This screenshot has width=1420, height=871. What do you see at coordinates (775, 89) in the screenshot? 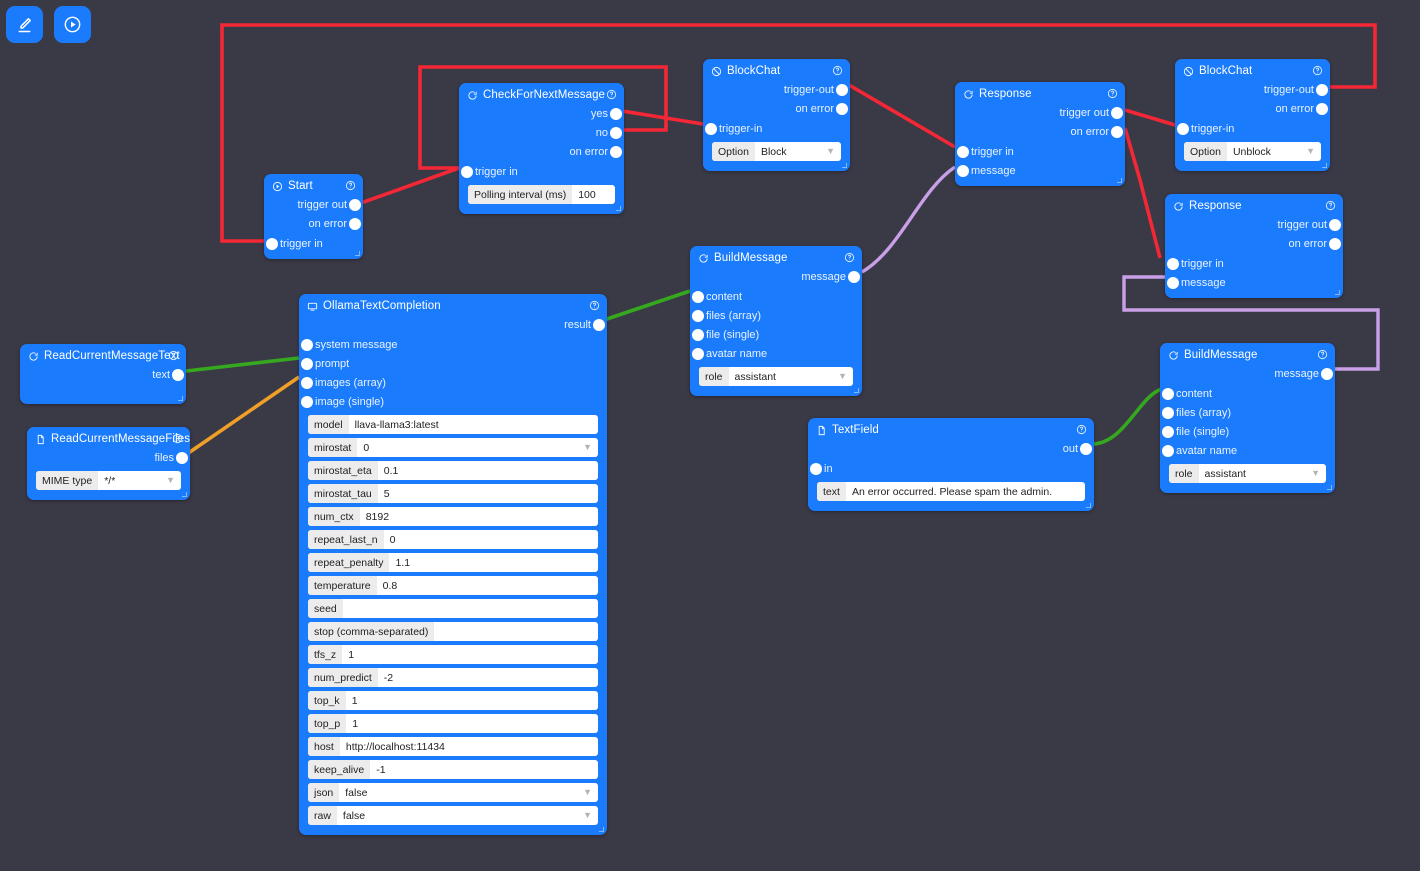
I see `port-trigger-out: trigger-out` at bounding box center [775, 89].